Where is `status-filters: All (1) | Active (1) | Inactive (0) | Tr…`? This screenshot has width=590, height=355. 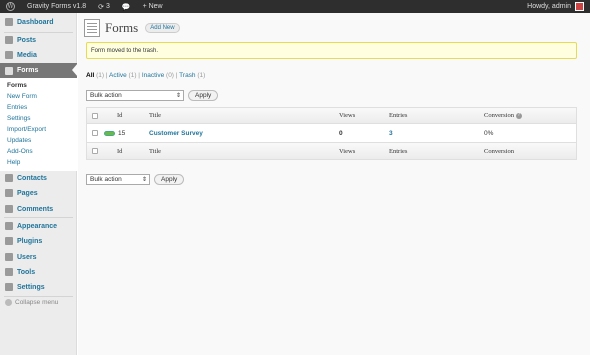
status-filters: All (1) | Active (1) | Inactive (0) | Tr… is located at coordinates (146, 75).